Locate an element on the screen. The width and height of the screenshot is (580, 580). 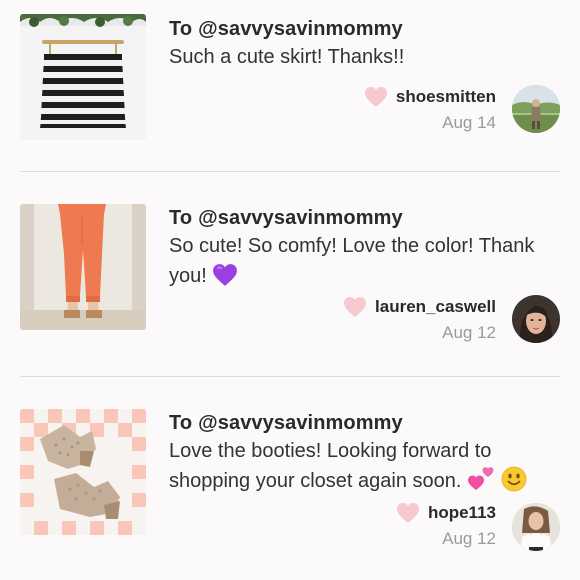
coral-pants-image is located at coordinates (83, 267).